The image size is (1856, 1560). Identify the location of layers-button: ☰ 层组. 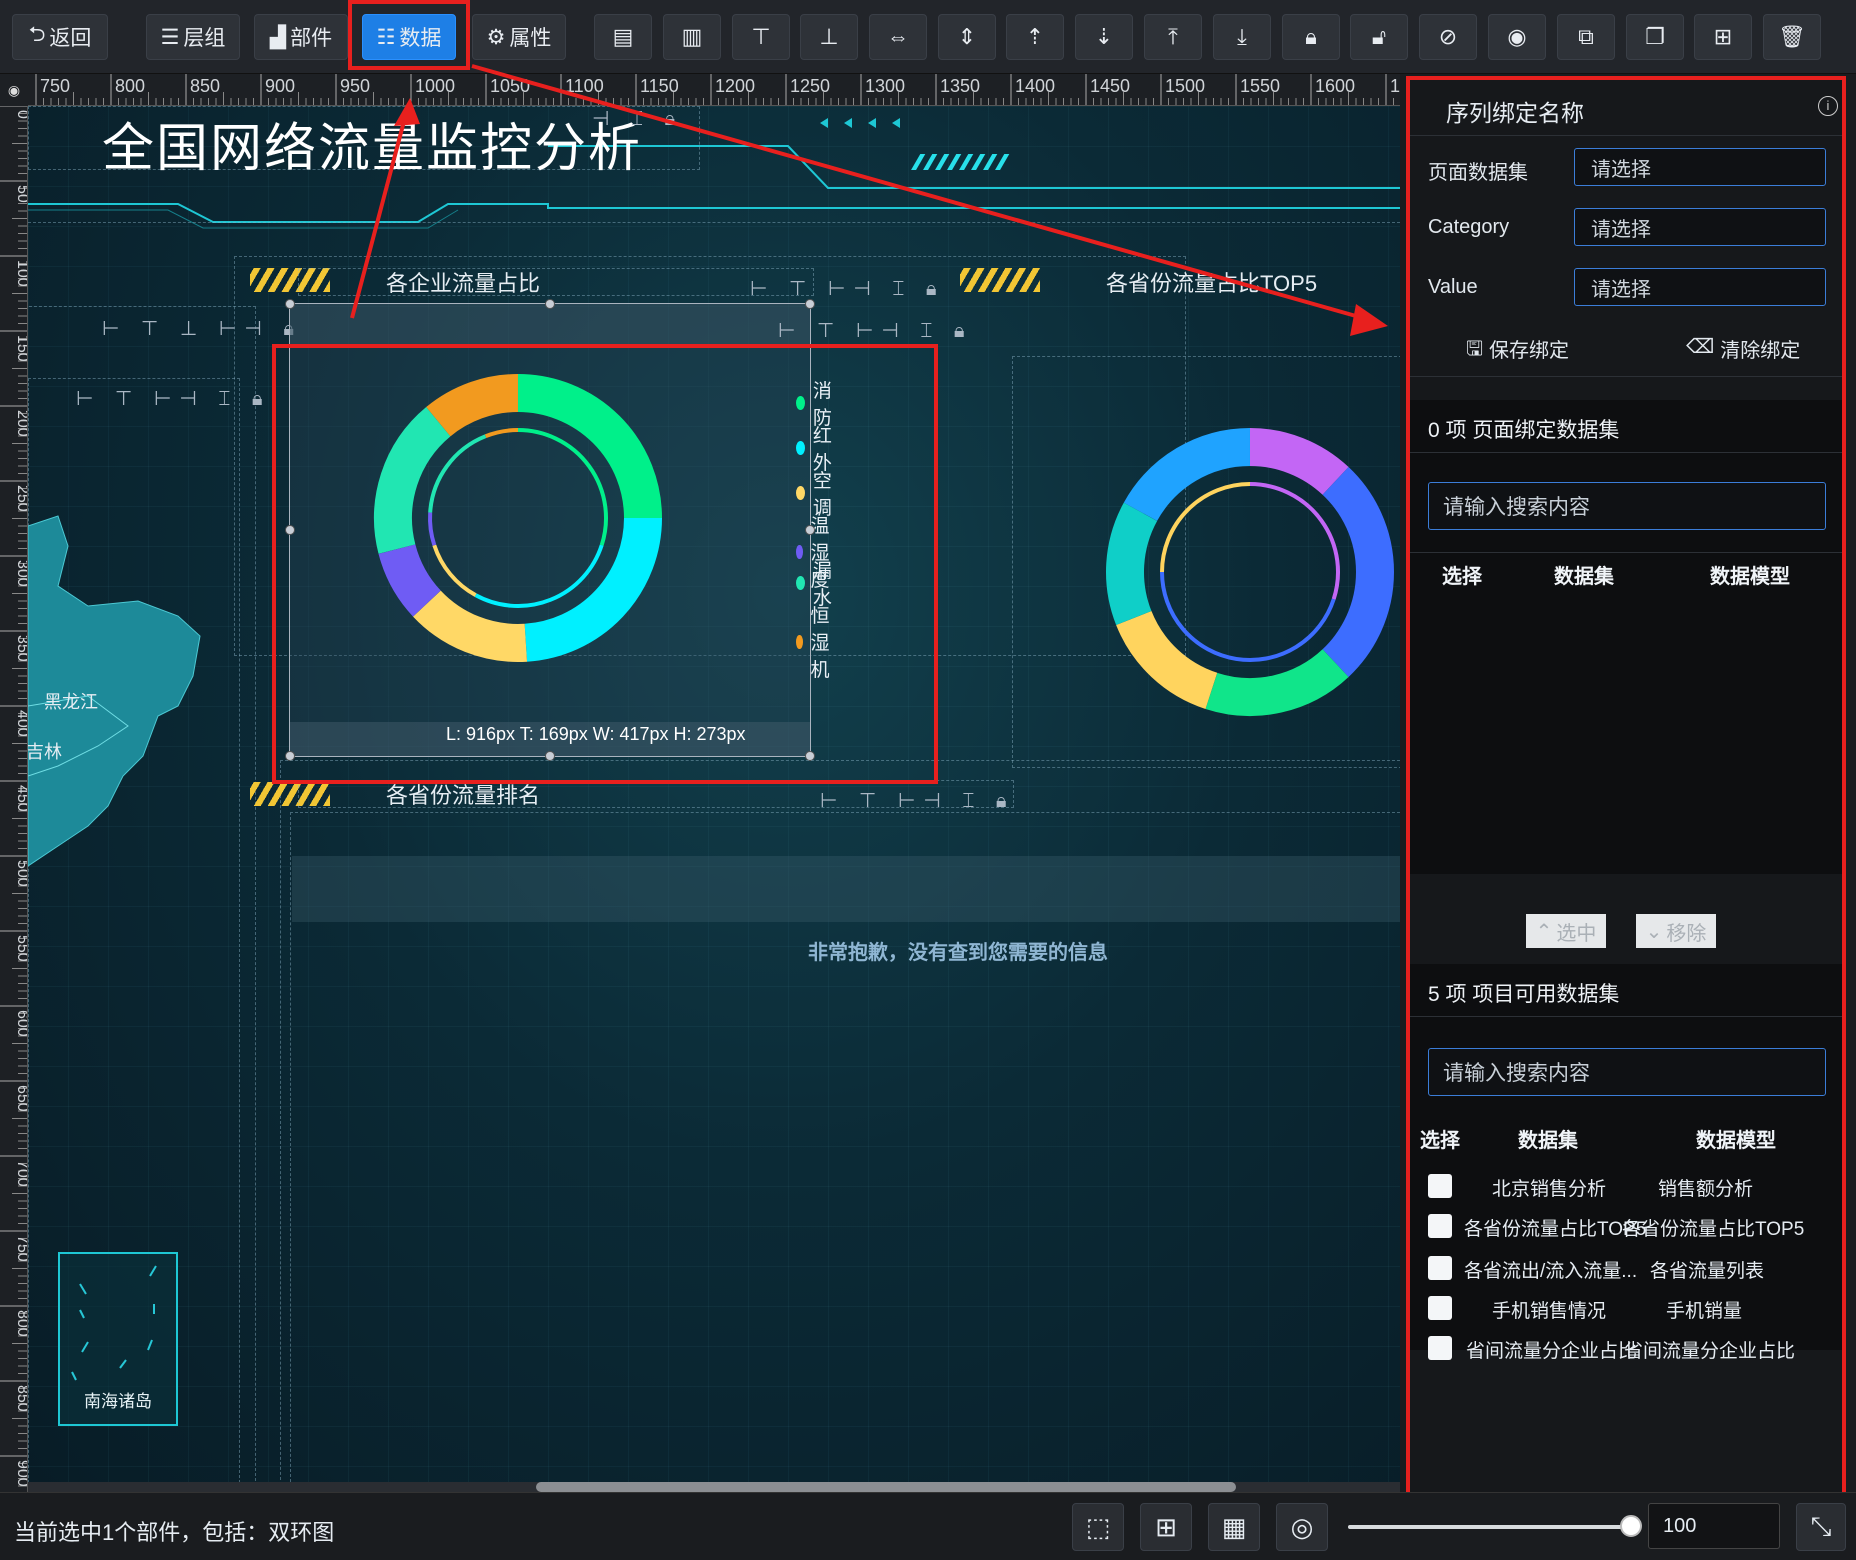
(193, 37).